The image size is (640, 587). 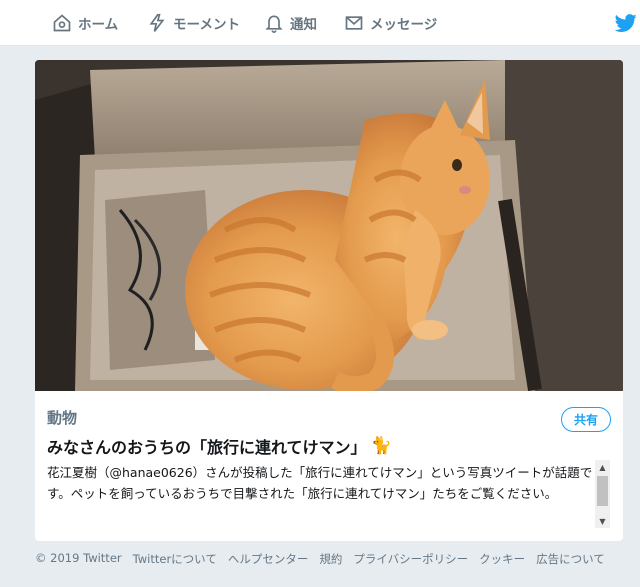 I want to click on nav-messages-label: メッセージ, so click(x=404, y=25).